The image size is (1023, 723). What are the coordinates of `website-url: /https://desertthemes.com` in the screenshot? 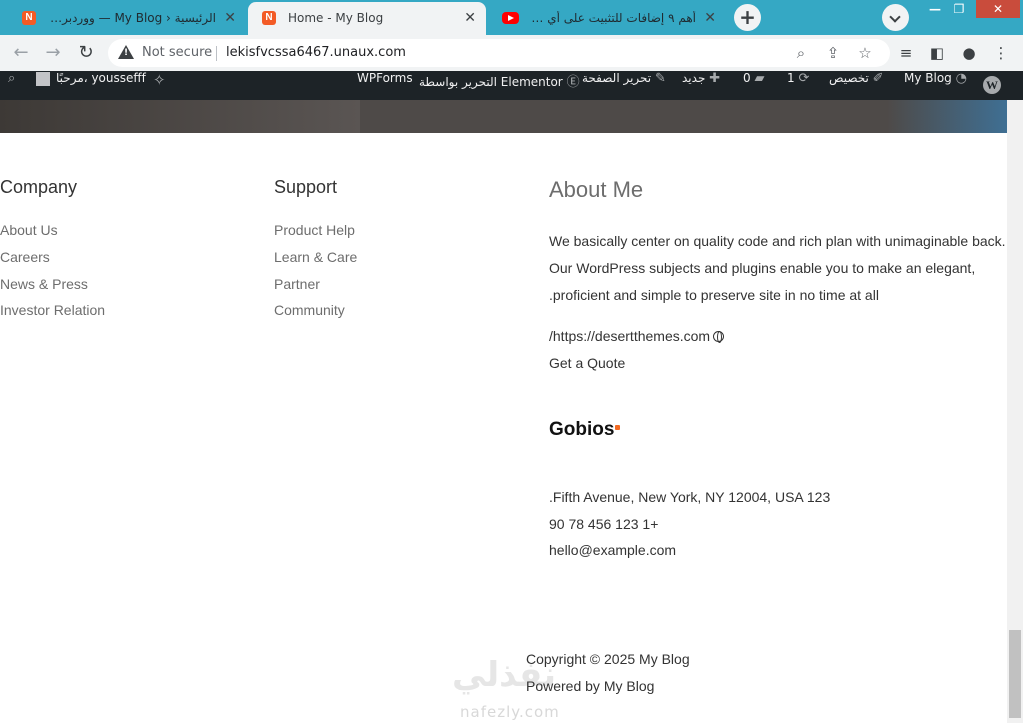 It's located at (630, 336).